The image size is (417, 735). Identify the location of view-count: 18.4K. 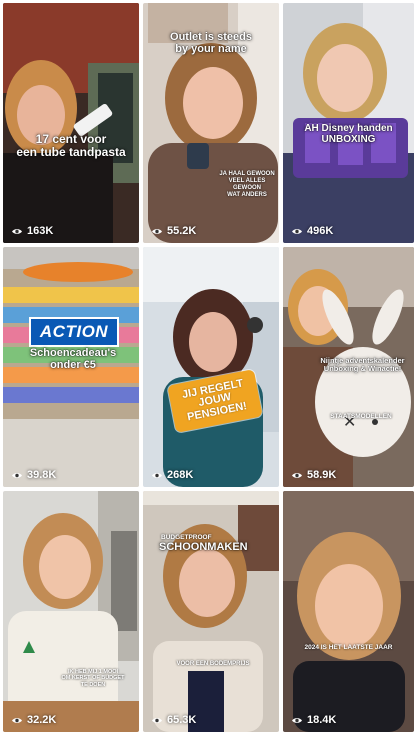
(313, 720).